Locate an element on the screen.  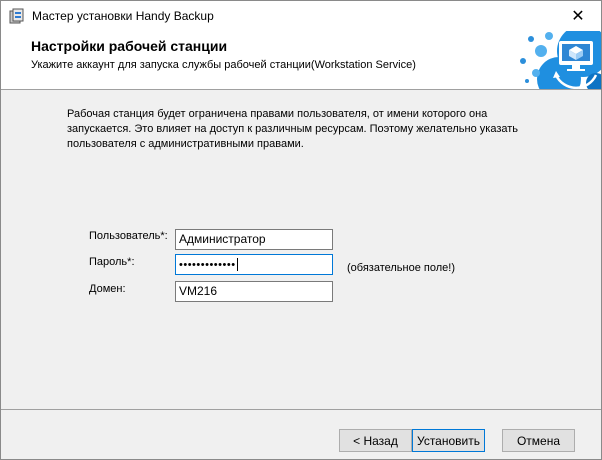
text-caret is located at coordinates (237, 265).